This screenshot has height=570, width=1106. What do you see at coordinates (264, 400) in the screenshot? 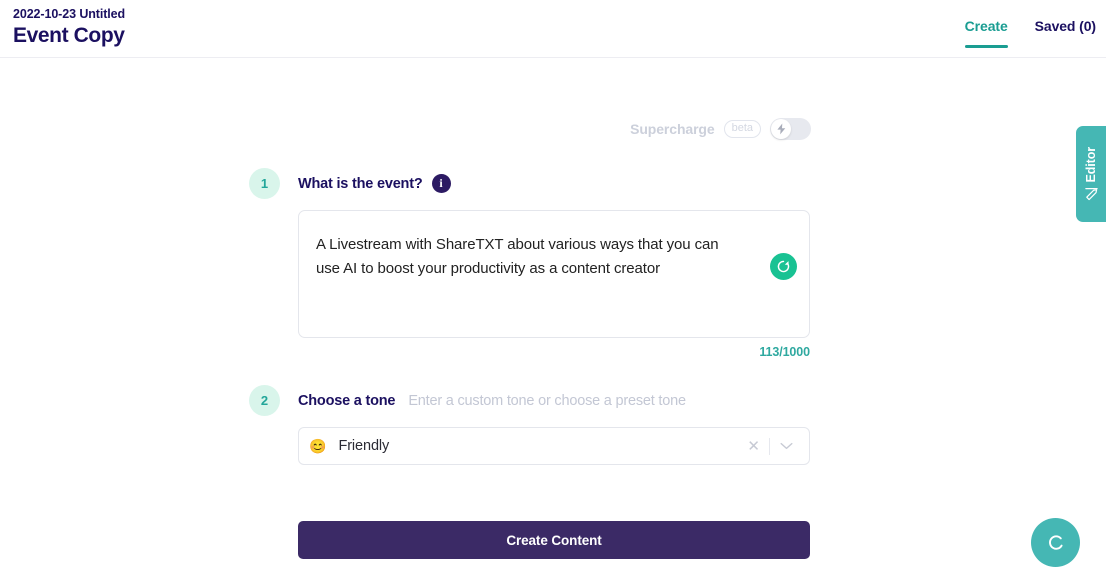
I see `step-2-badge: 2` at bounding box center [264, 400].